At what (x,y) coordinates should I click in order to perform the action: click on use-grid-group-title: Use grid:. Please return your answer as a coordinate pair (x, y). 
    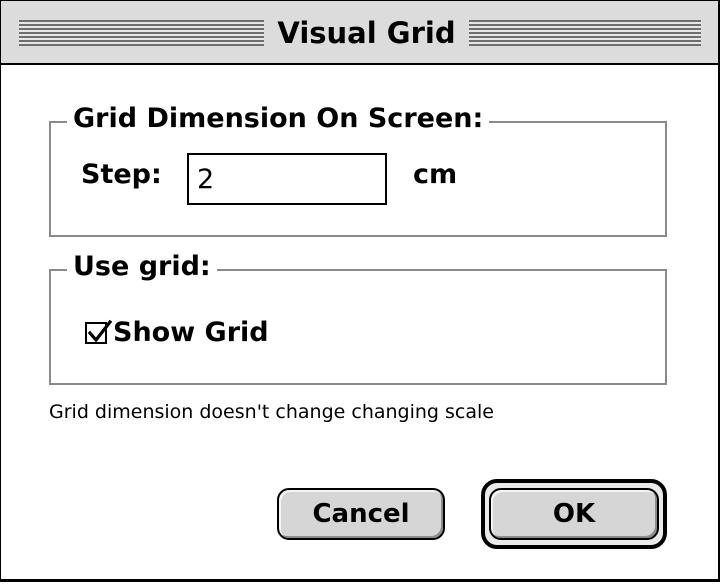
    Looking at the image, I should click on (142, 267).